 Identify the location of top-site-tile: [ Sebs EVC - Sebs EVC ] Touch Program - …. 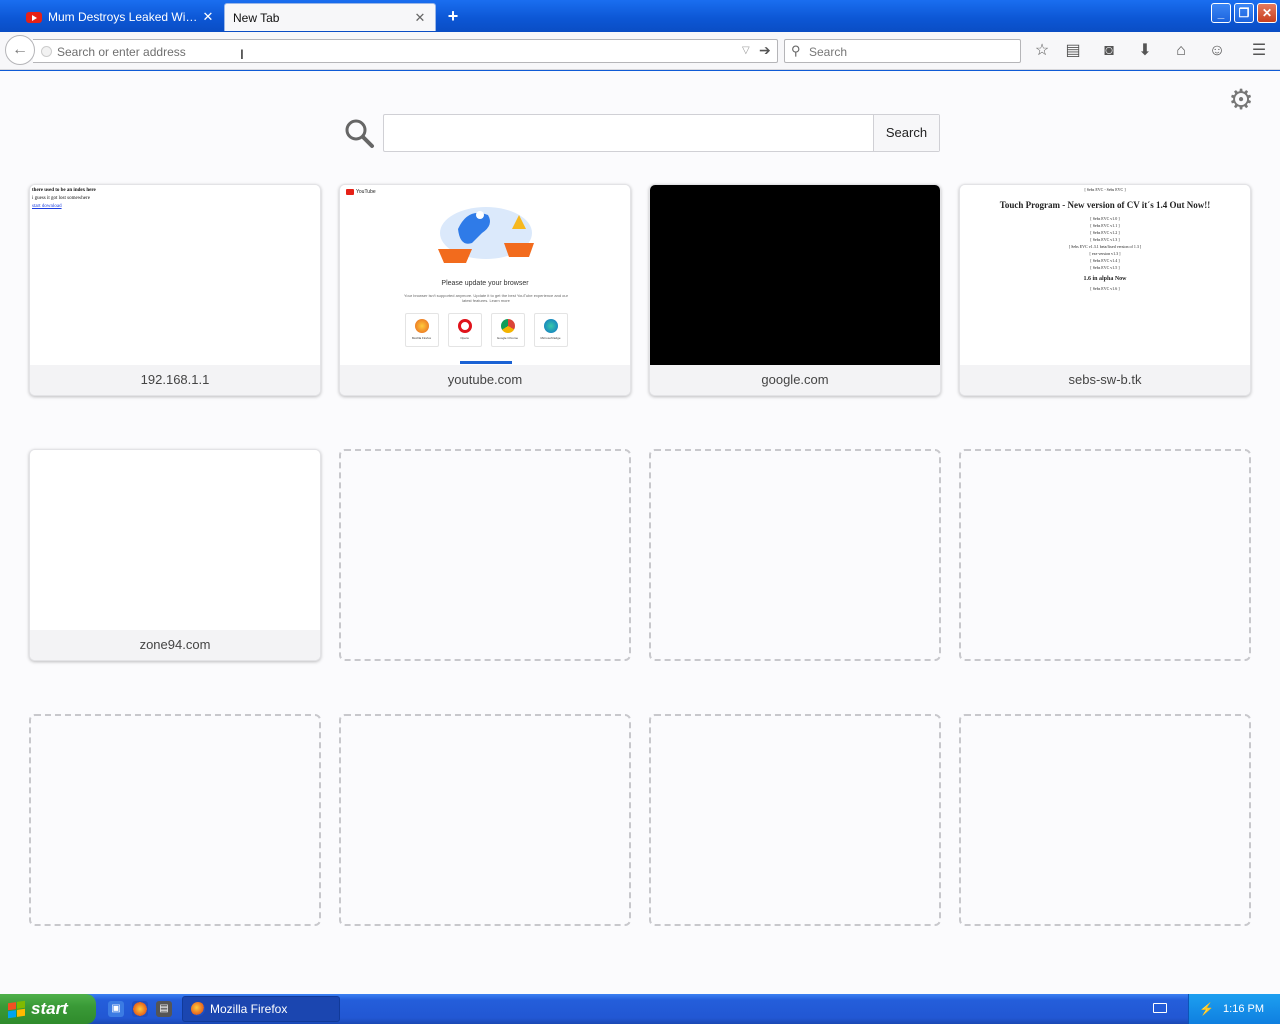
(1105, 290).